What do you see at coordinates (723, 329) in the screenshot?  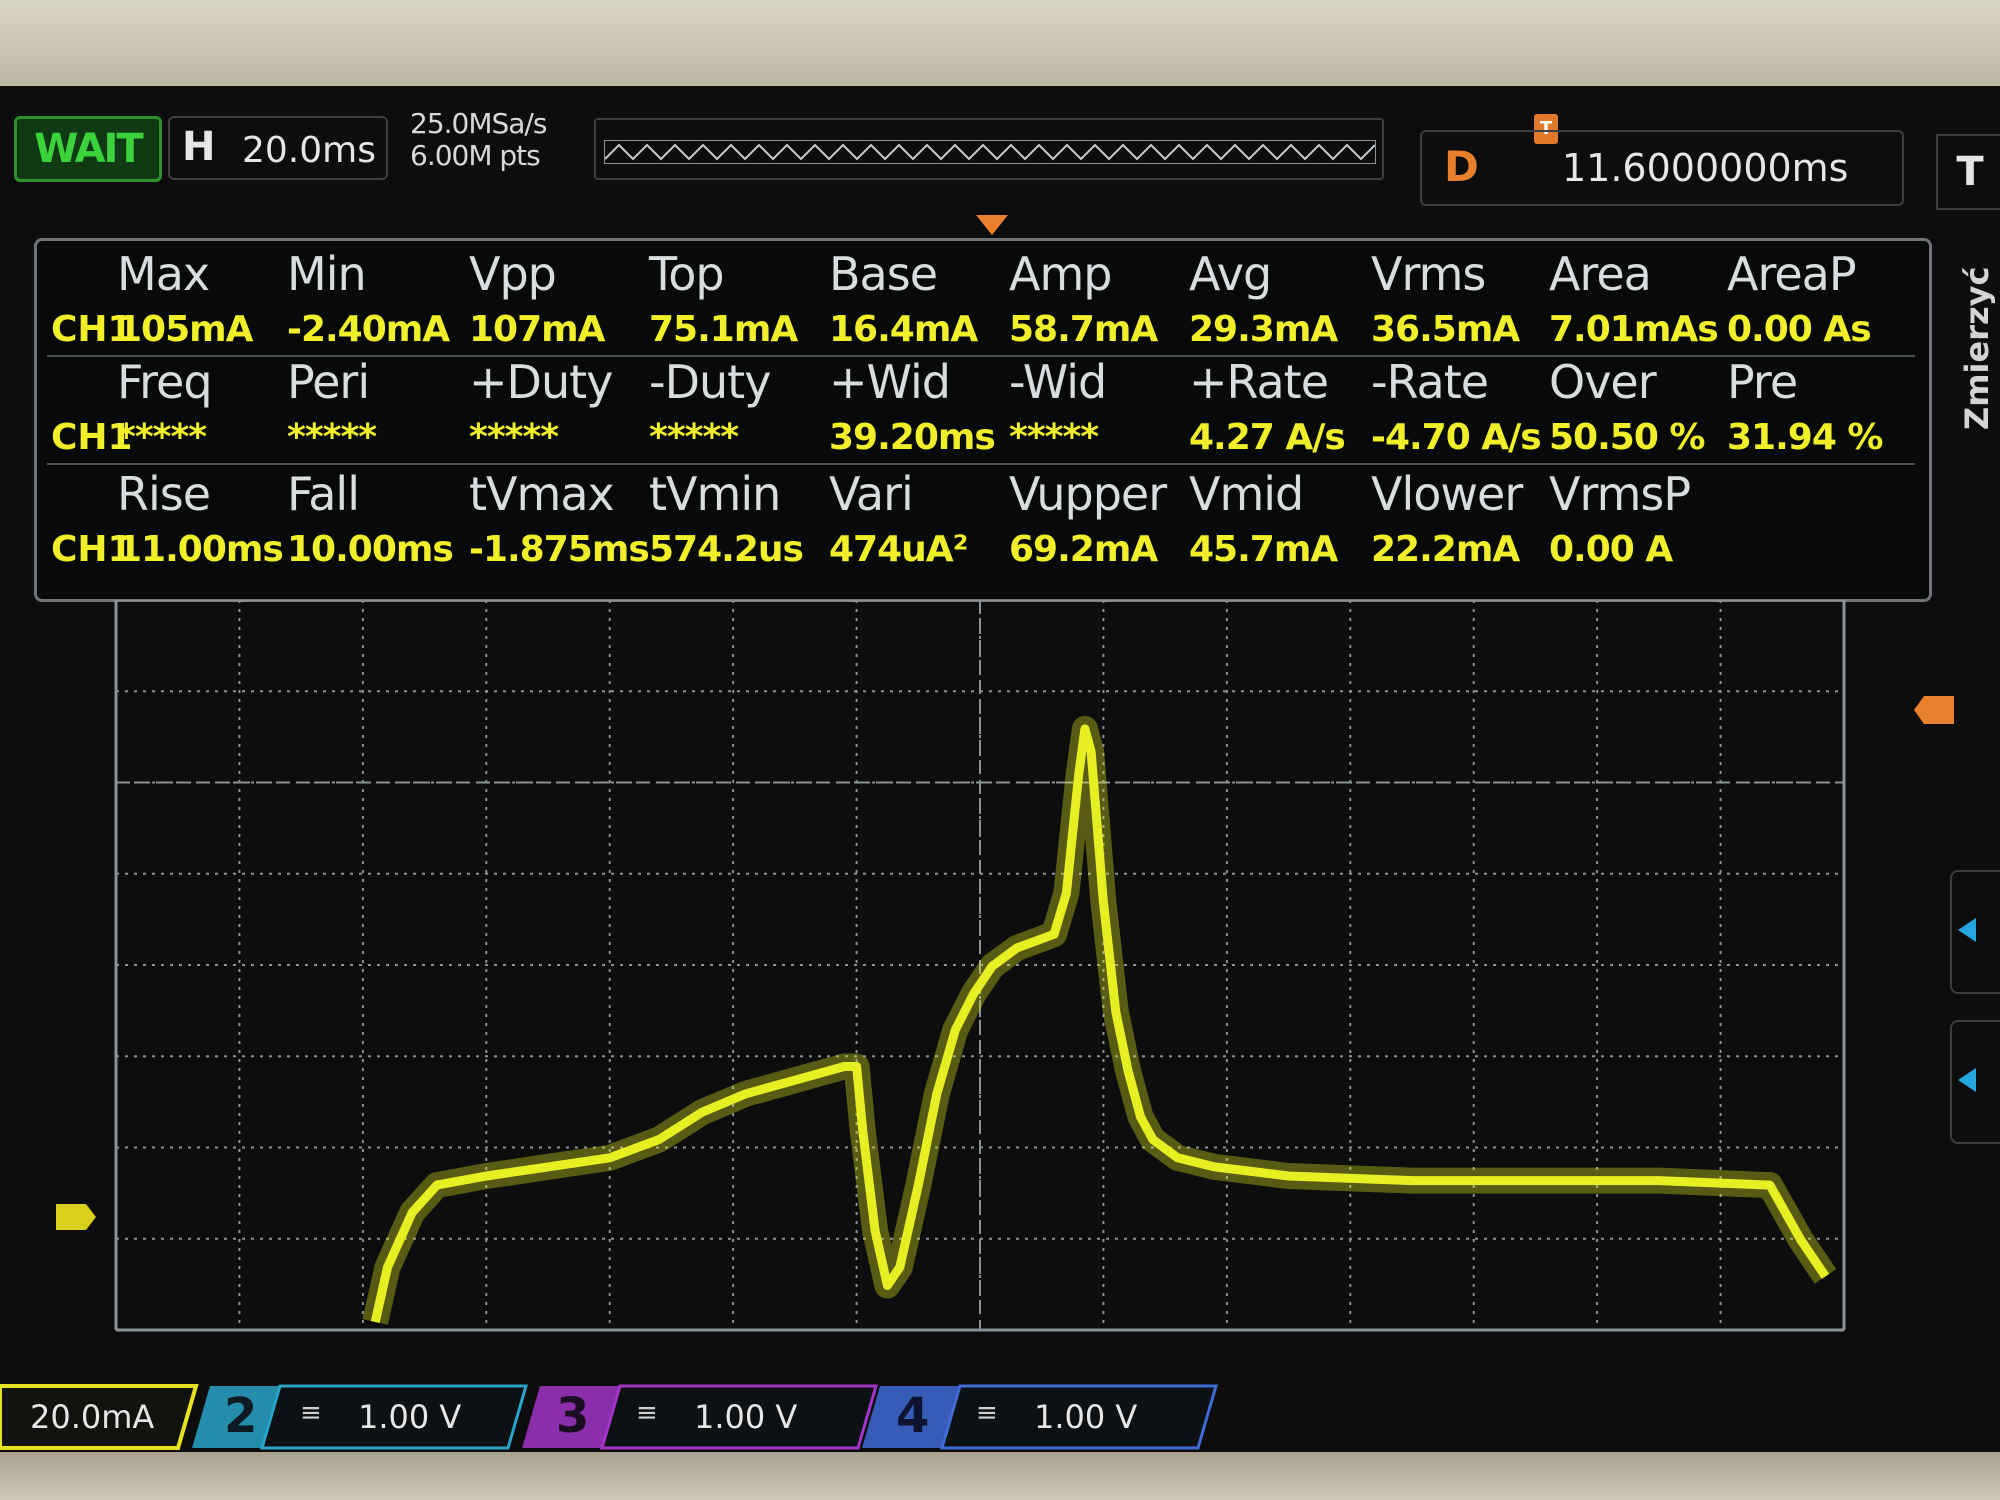 I see `measurement-value: 75.1mA` at bounding box center [723, 329].